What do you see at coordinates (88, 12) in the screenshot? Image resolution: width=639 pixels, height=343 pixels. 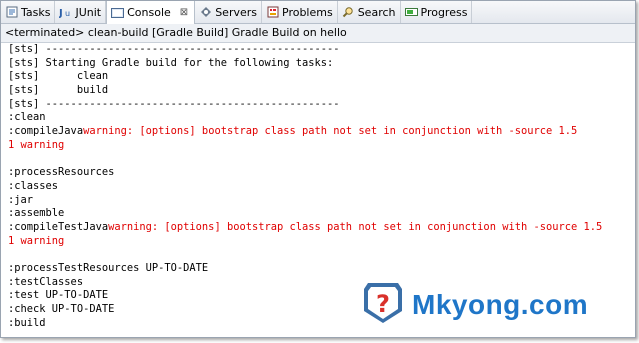 I see `tab-label: JUnit` at bounding box center [88, 12].